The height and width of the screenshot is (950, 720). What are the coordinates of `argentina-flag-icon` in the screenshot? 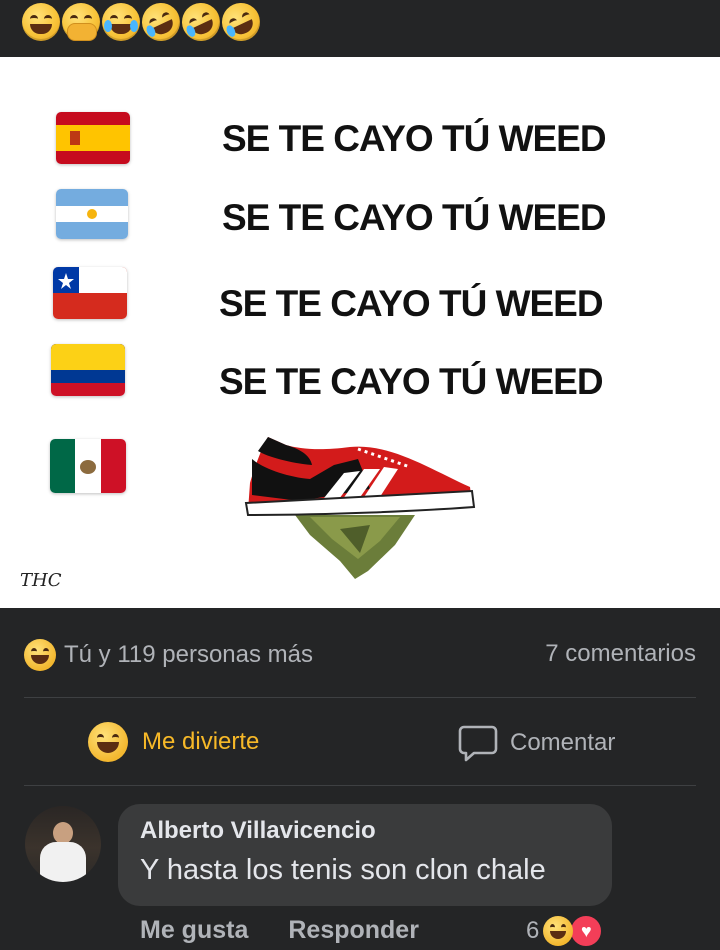 It's located at (92, 214).